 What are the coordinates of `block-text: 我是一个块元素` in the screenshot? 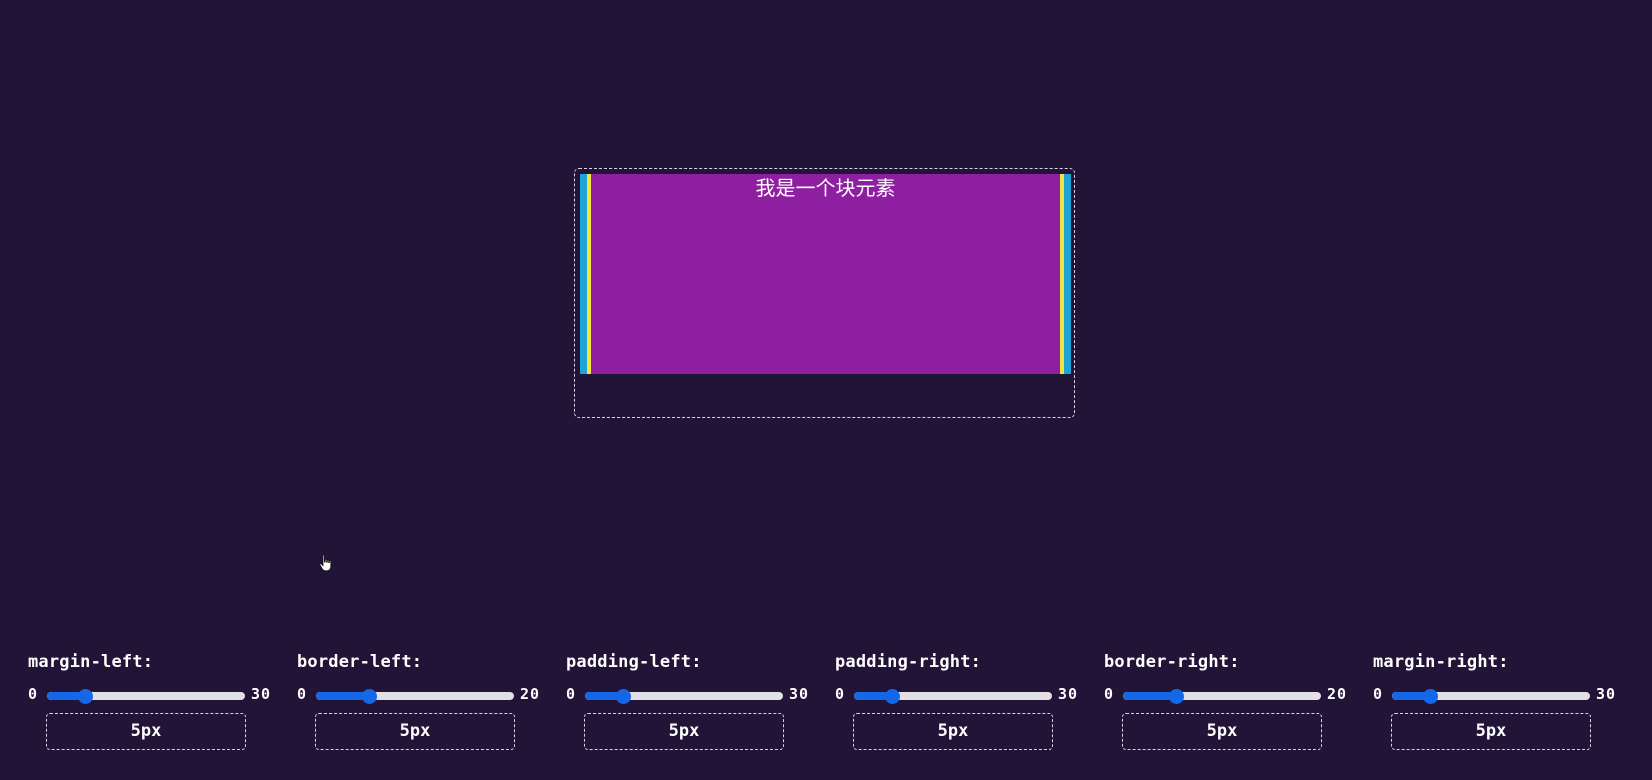 It's located at (825, 188).